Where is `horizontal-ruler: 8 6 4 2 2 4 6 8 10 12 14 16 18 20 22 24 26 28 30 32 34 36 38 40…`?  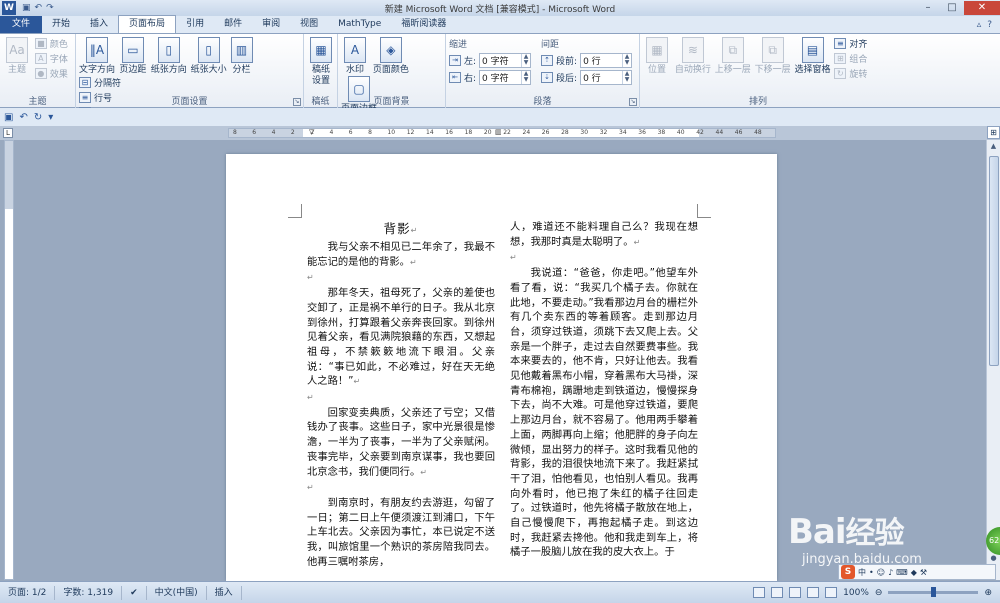
horizontal-ruler: 8 6 4 2 2 4 6 8 10 12 14 16 18 20 22 24 26 28 30 32 34 36 38 40… is located at coordinates (502, 133).